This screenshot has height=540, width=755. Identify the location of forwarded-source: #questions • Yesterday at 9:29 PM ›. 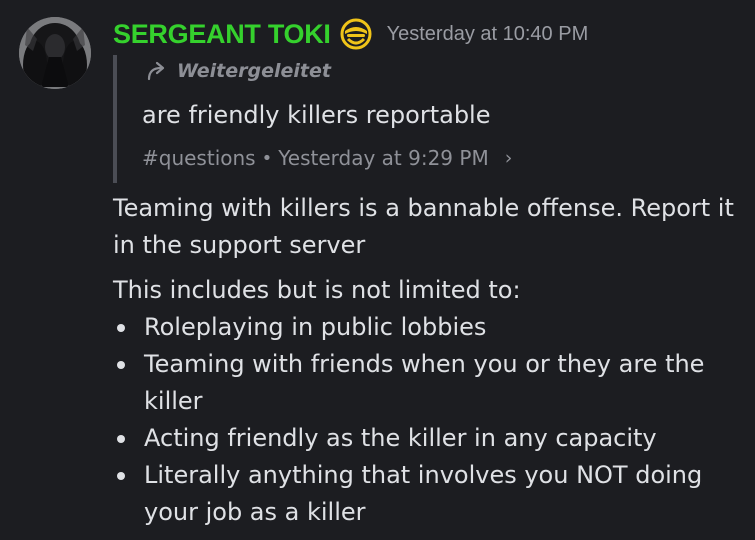
(327, 158).